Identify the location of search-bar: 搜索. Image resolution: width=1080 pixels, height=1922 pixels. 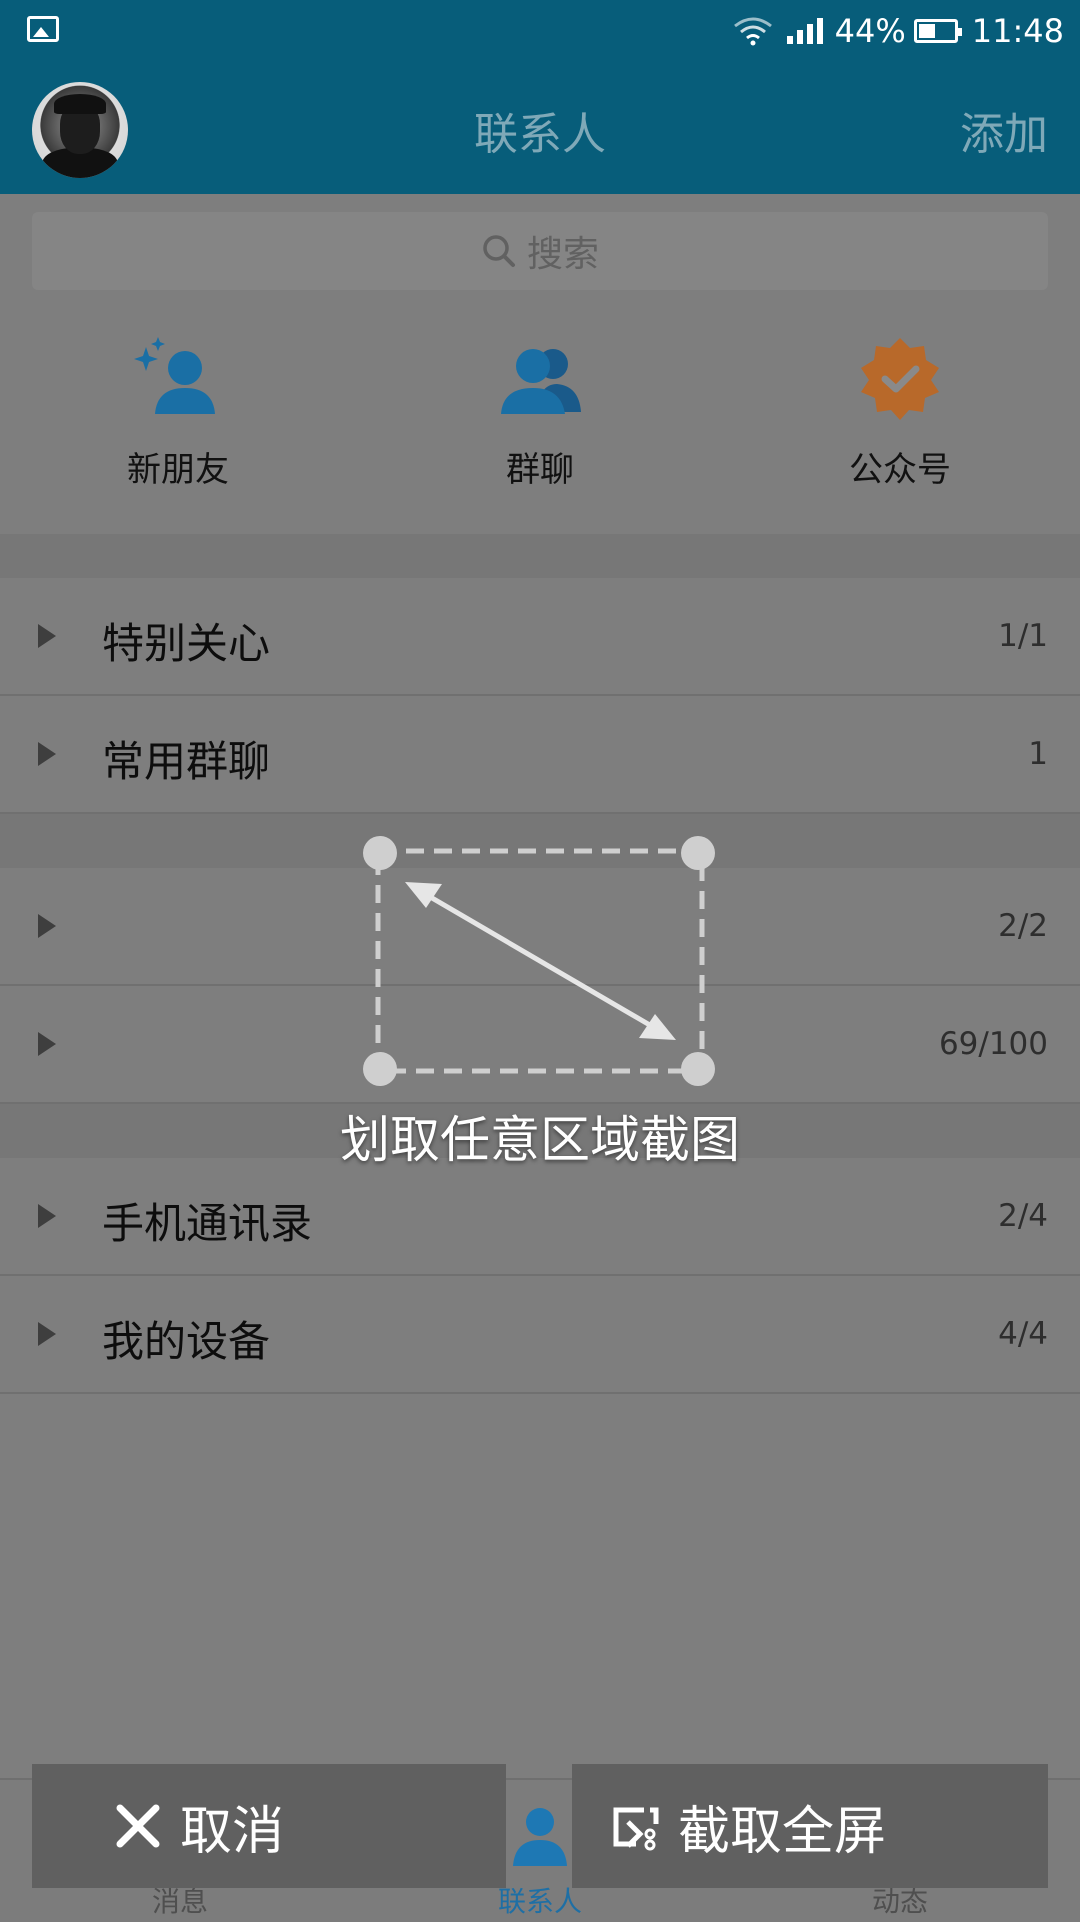
(540, 251).